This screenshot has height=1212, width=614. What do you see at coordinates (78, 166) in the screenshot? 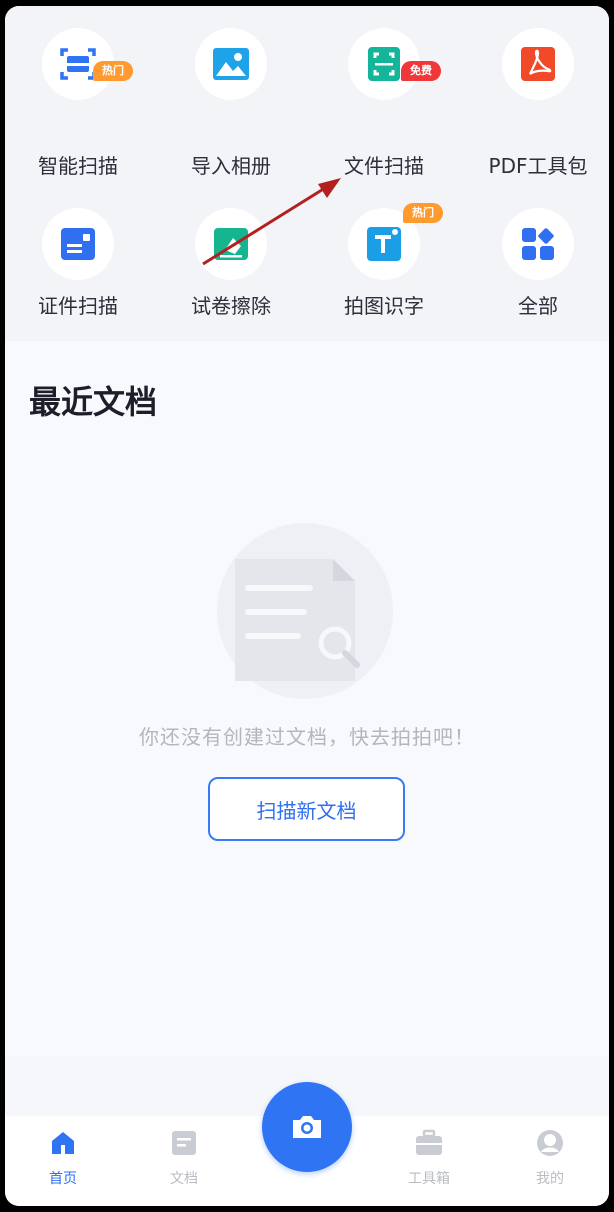
I see `tool-label: 智能扫描` at bounding box center [78, 166].